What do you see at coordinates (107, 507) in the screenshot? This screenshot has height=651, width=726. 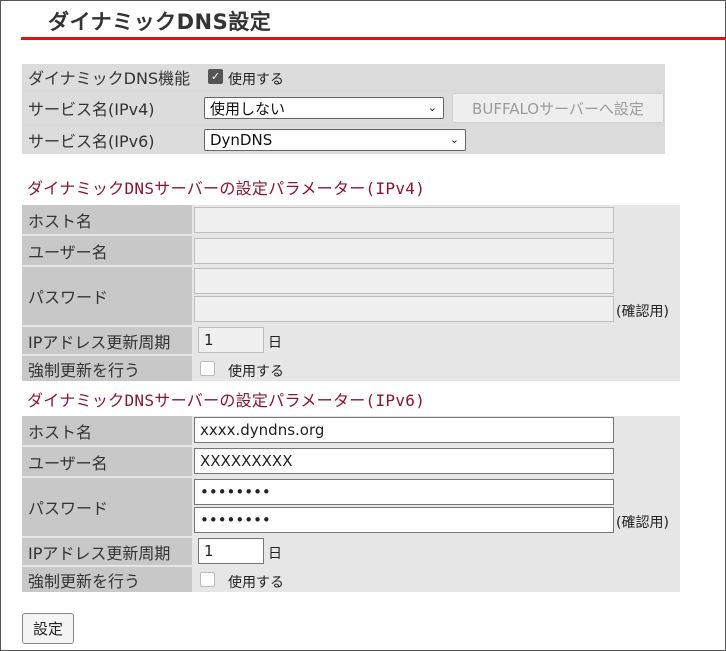 I see `ipv6-password-label: パスワード` at bounding box center [107, 507].